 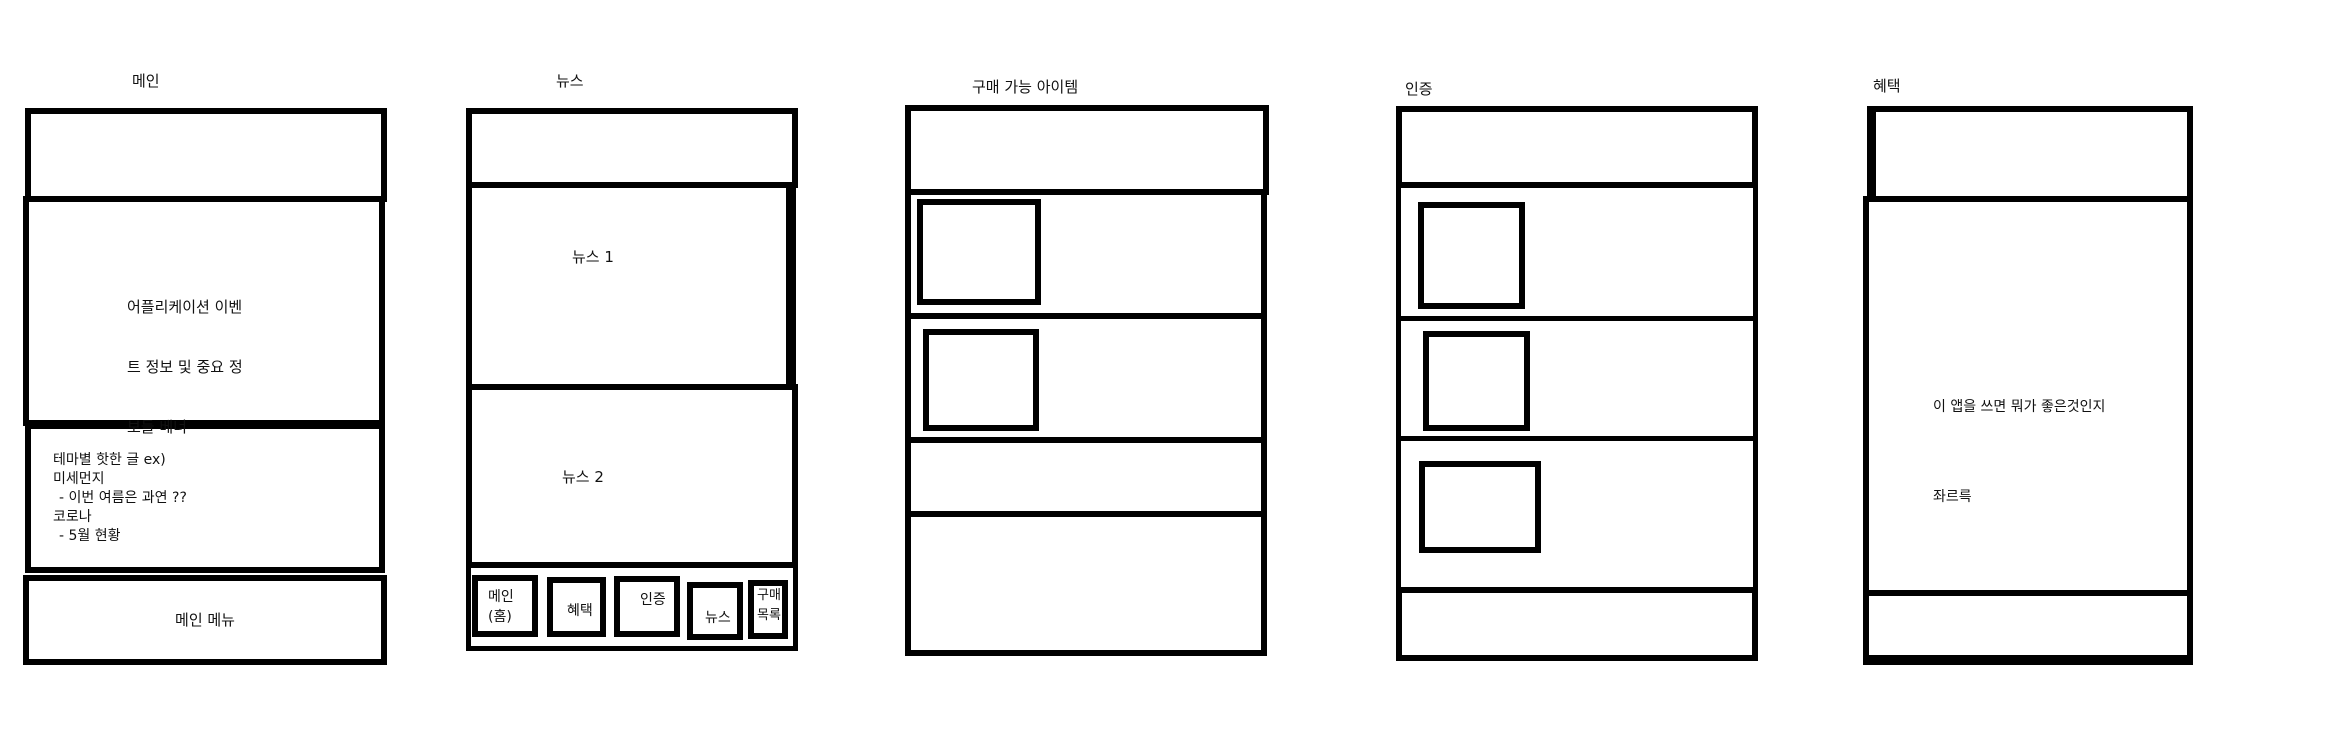 I want to click on benefit-body: 이 앱을 쓰면 뭐가 좋은것인지 좌르륵, so click(x=2028, y=396).